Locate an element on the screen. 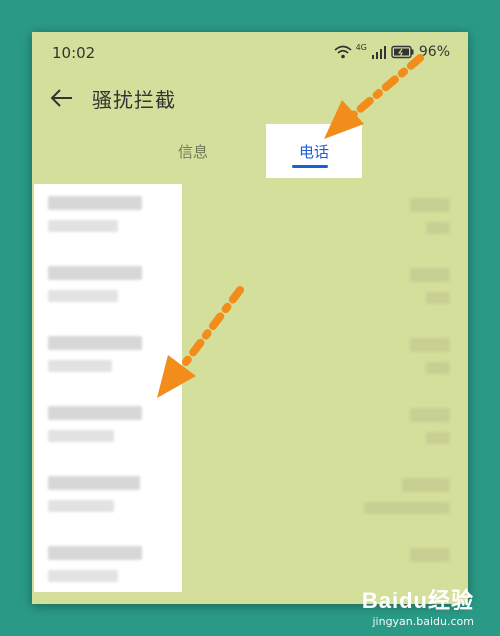 The image size is (500, 636). page-title: 骚扰拦截 is located at coordinates (134, 100).